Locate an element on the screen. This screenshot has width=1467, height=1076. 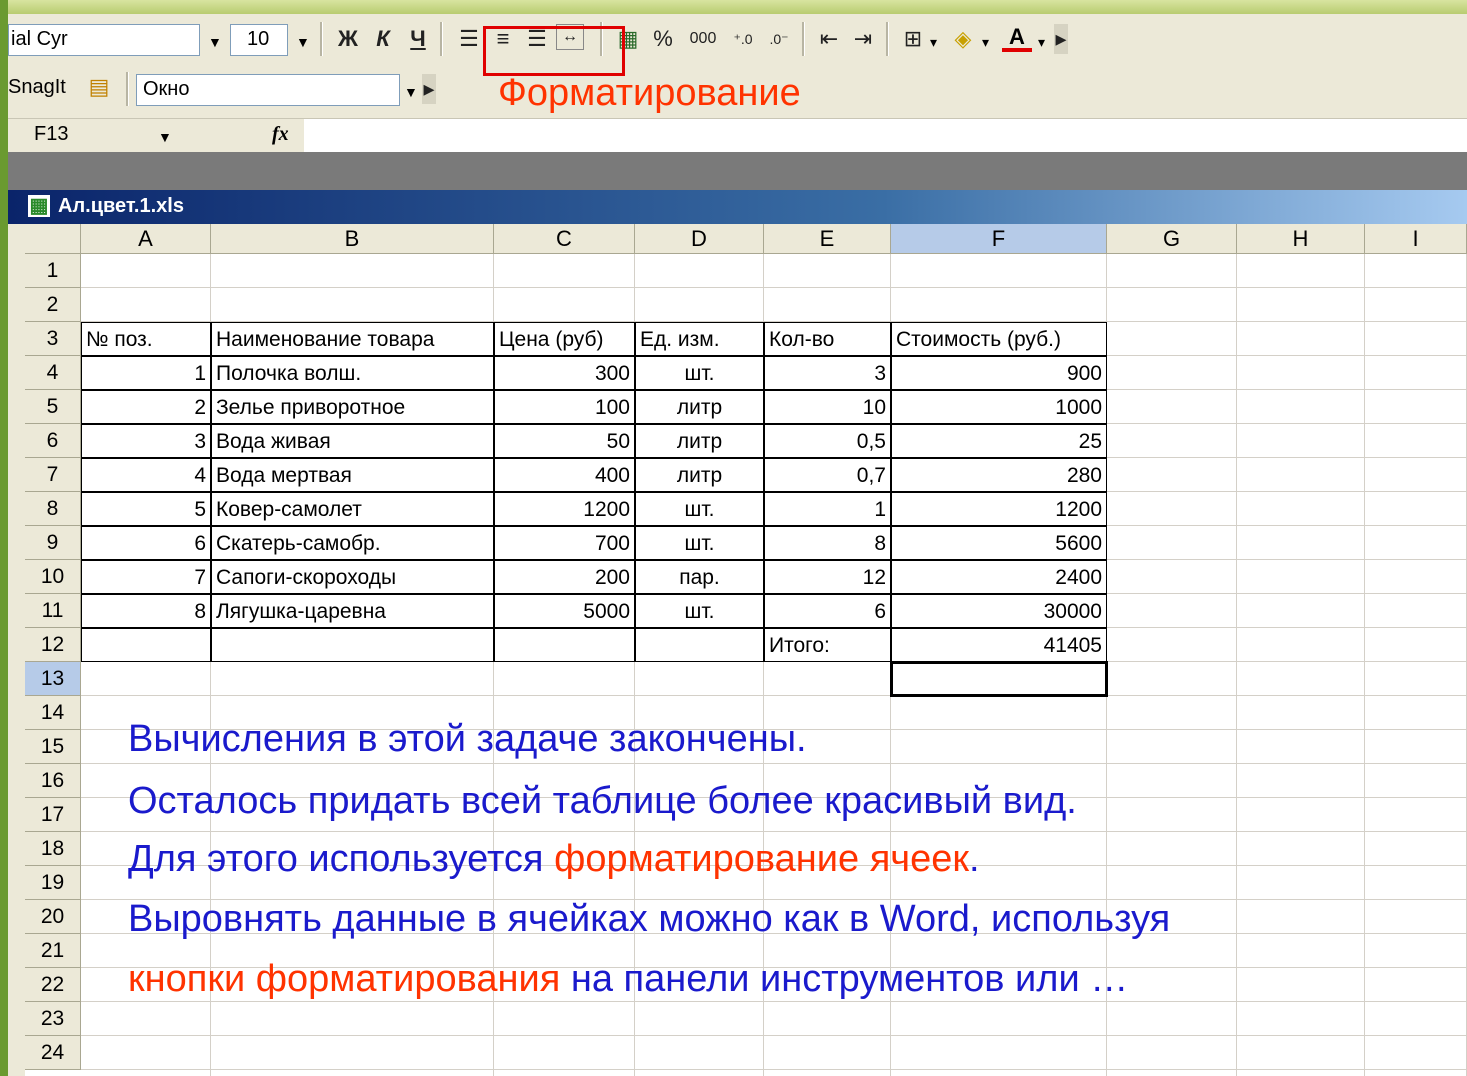
row-header: 13 is located at coordinates (53, 679).